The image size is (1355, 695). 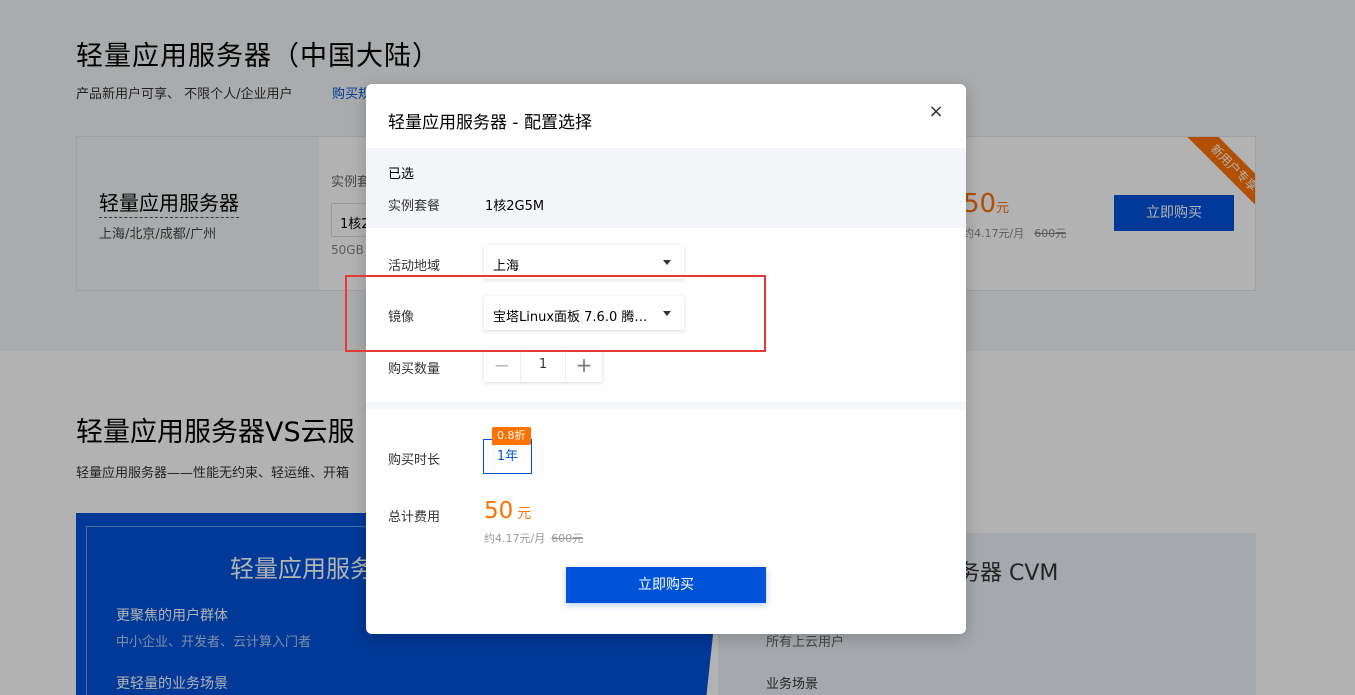 I want to click on buy-now-button: 立即购买, so click(x=666, y=585).